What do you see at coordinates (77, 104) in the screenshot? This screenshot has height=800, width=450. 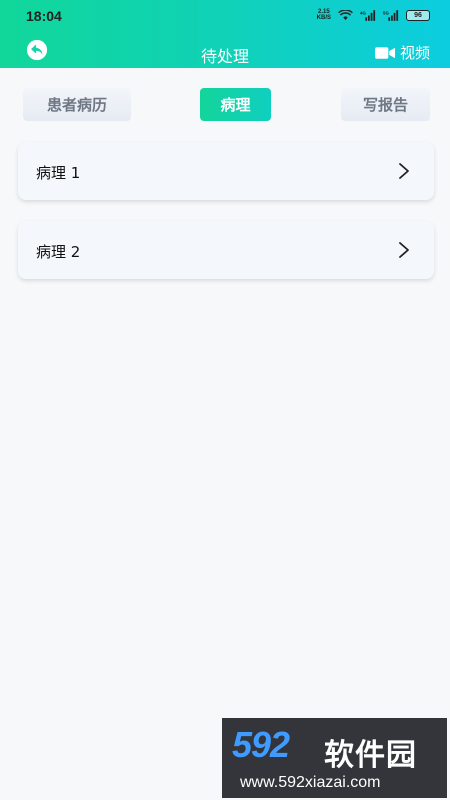 I see `tab-patient-records: 患者病历` at bounding box center [77, 104].